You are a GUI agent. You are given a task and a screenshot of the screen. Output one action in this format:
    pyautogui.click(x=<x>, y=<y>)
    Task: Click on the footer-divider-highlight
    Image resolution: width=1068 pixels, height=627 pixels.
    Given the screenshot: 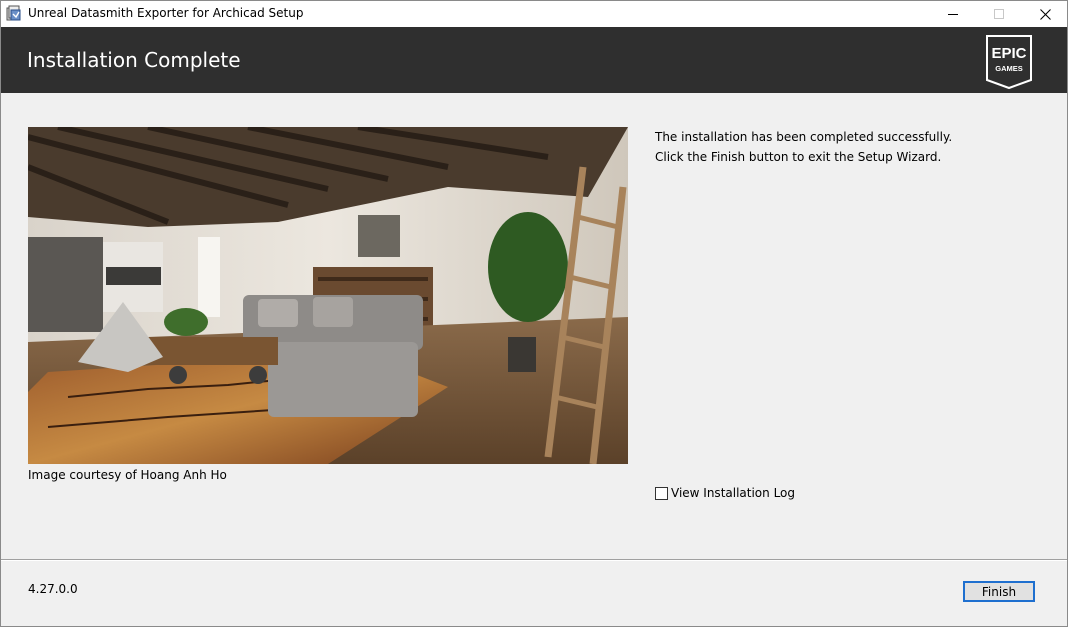 What is the action you would take?
    pyautogui.click(x=534, y=560)
    